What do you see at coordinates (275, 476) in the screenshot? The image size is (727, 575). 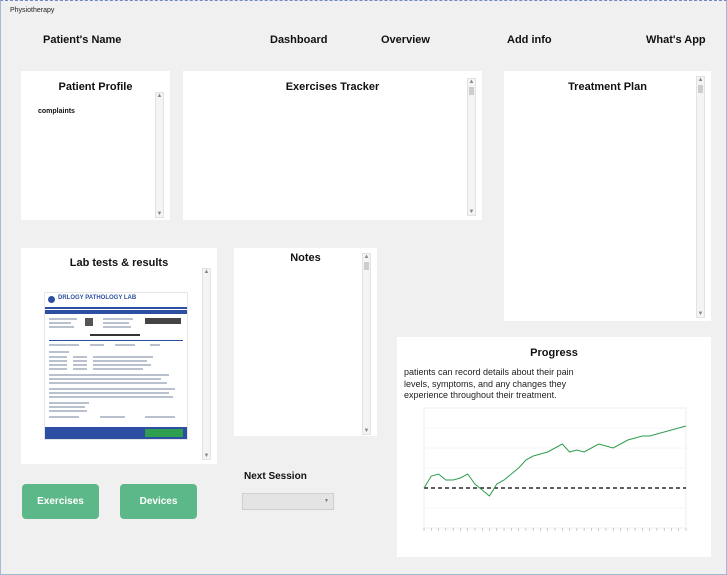 I see `next-session-label: Next Session` at bounding box center [275, 476].